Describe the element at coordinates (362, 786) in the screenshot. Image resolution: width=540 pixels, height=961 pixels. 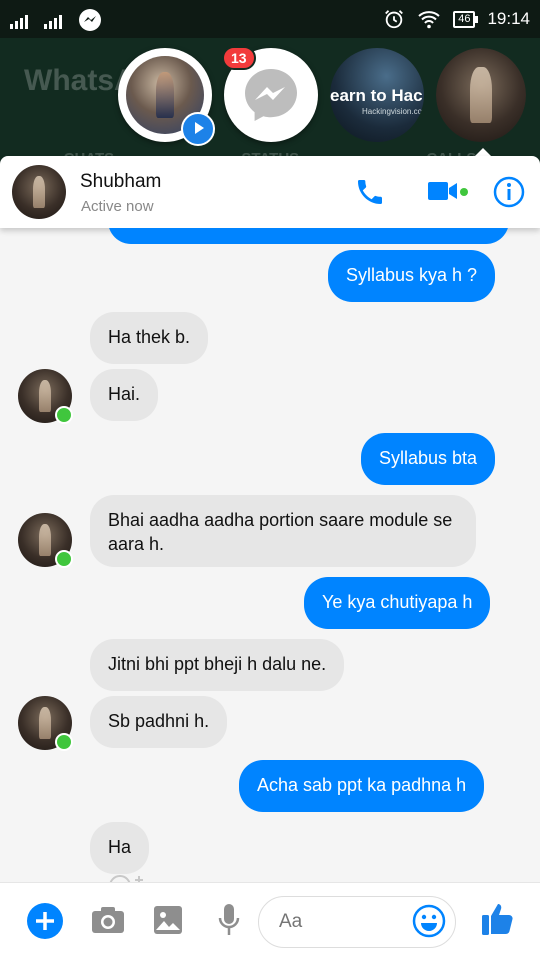
I see `message-bubble: Acha sab ppt ka padhna h` at that location.